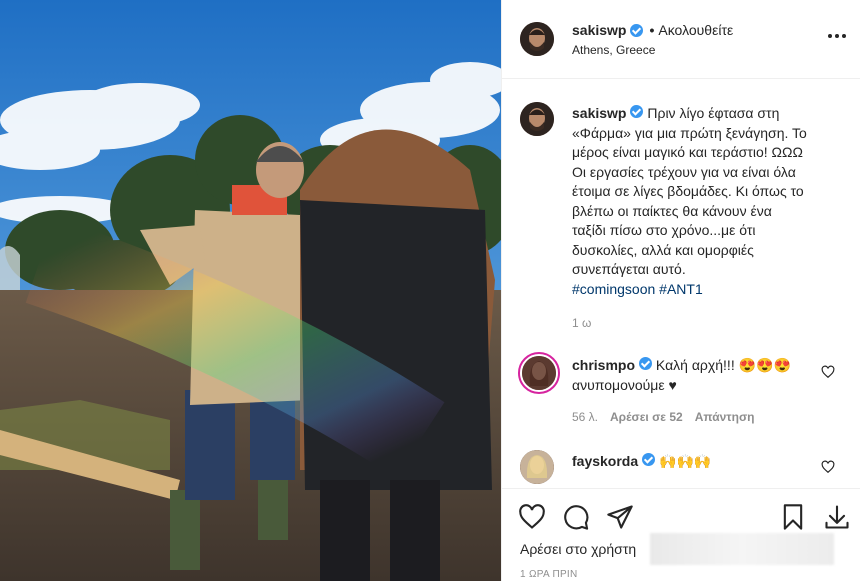  Describe the element at coordinates (837, 38) in the screenshot. I see `more-options-icon` at that location.